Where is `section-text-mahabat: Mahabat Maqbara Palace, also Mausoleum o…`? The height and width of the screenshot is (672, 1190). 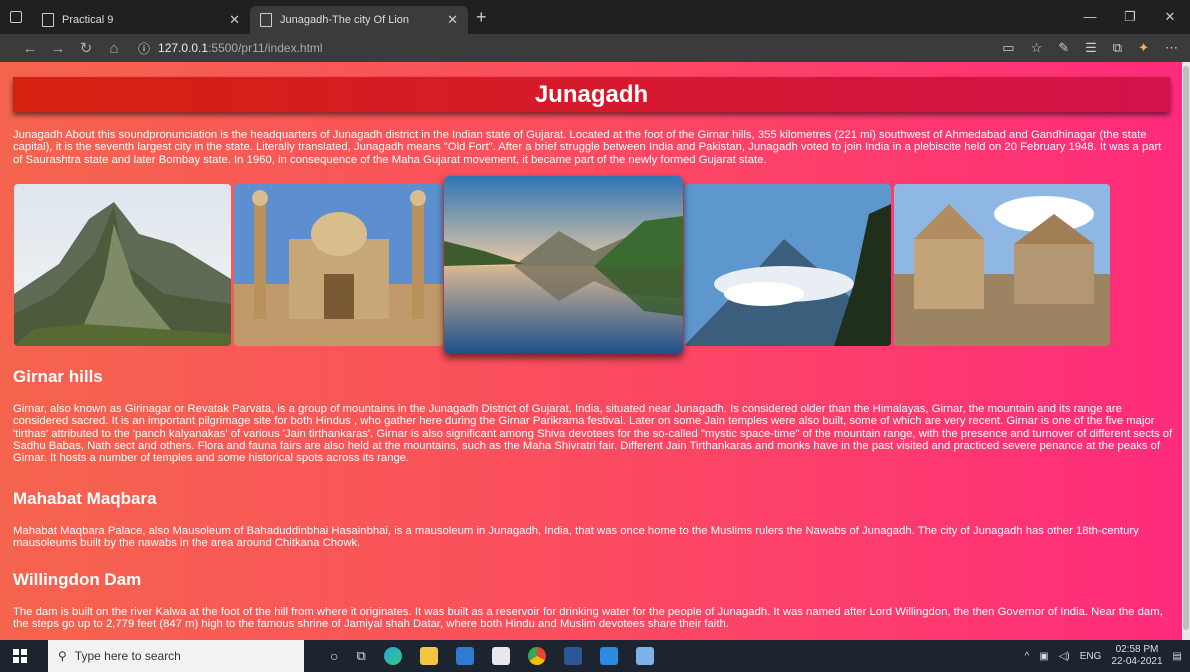
section-text-mahabat: Mahabat Maqbara Palace, also Mausoleum o… is located at coordinates (576, 537).